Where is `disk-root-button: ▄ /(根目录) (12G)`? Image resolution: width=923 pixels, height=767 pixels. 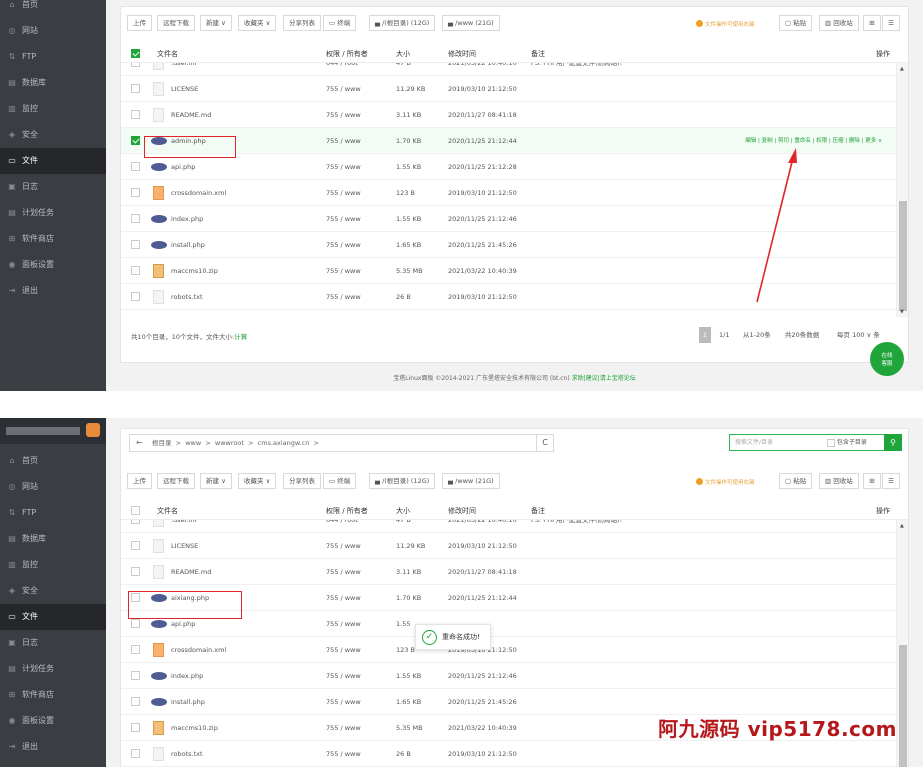
disk-root-button: ▄ /(根目录) (12G) is located at coordinates (402, 481).